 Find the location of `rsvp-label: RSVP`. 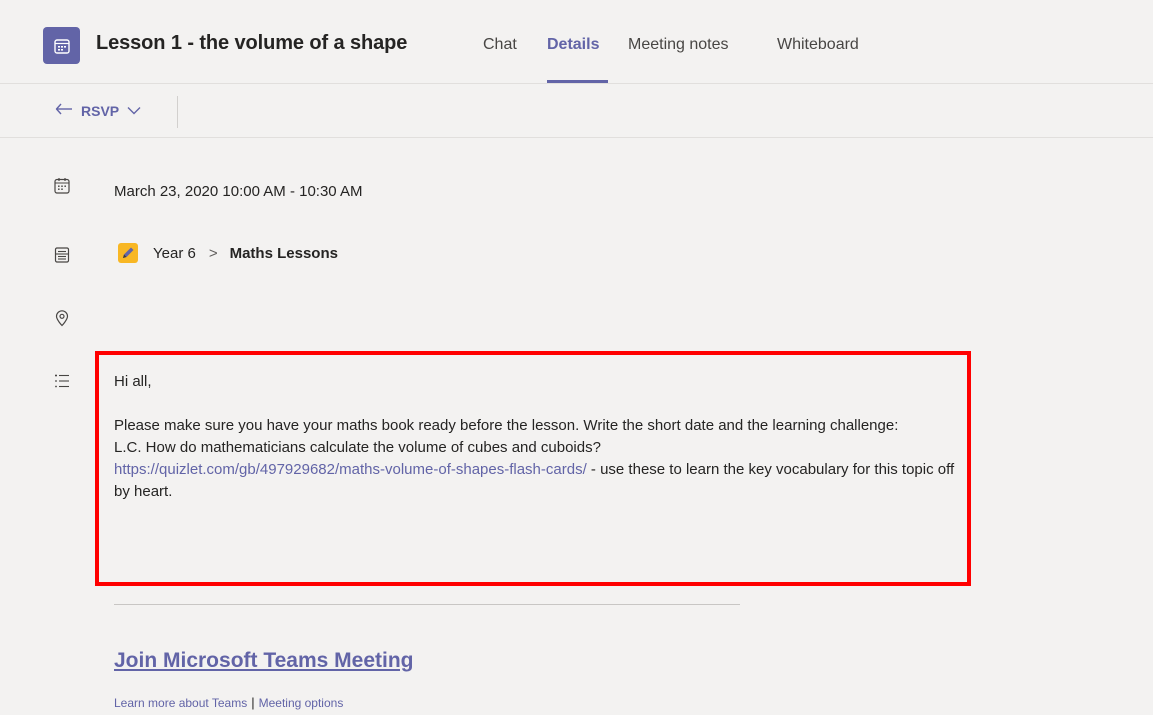

rsvp-label: RSVP is located at coordinates (100, 110).